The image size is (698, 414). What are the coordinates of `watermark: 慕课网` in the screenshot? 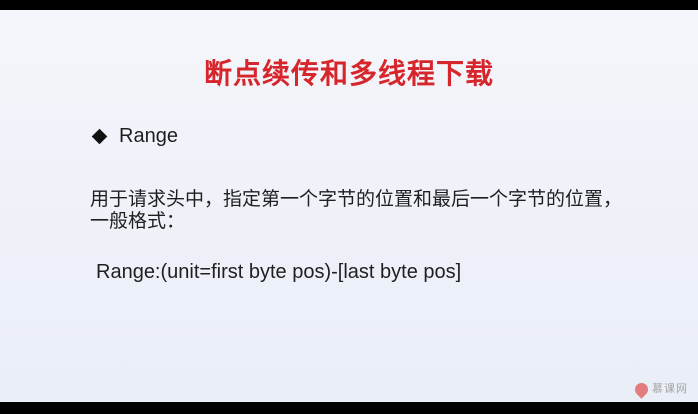 It's located at (660, 389).